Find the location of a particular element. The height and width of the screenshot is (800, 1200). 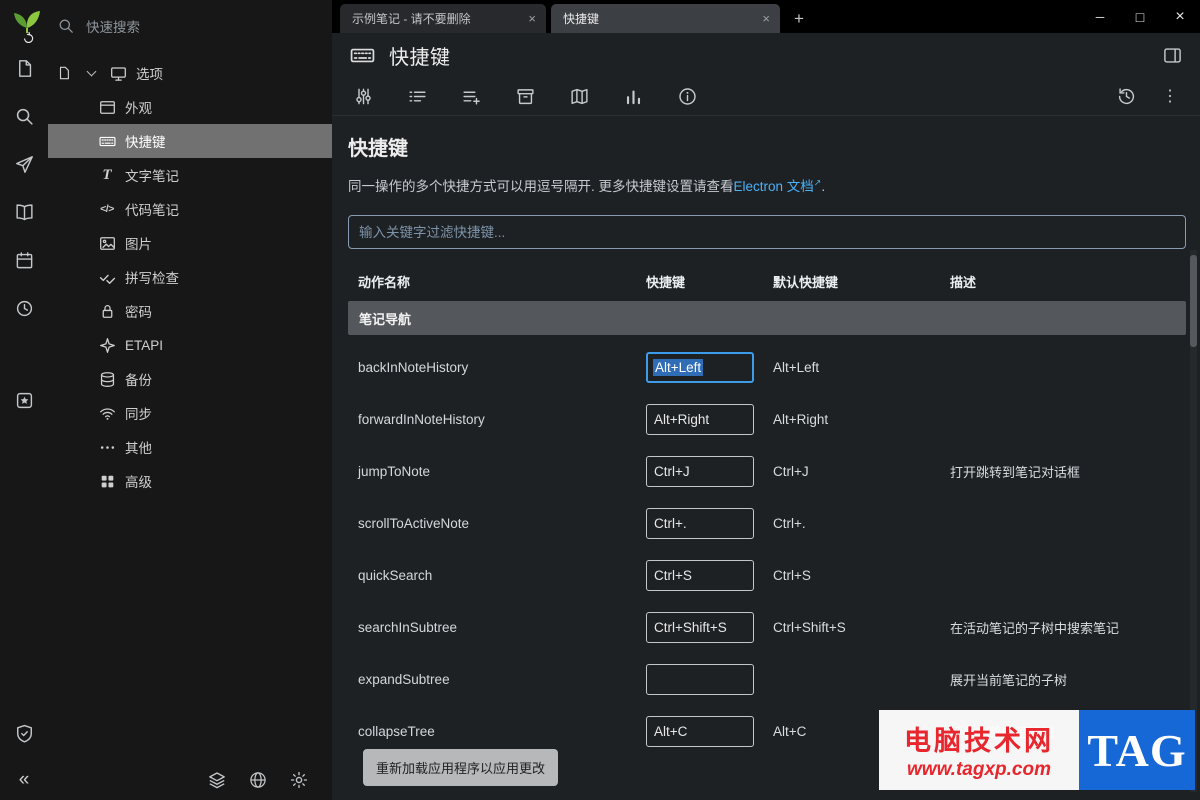

search-icon is located at coordinates (24, 116).